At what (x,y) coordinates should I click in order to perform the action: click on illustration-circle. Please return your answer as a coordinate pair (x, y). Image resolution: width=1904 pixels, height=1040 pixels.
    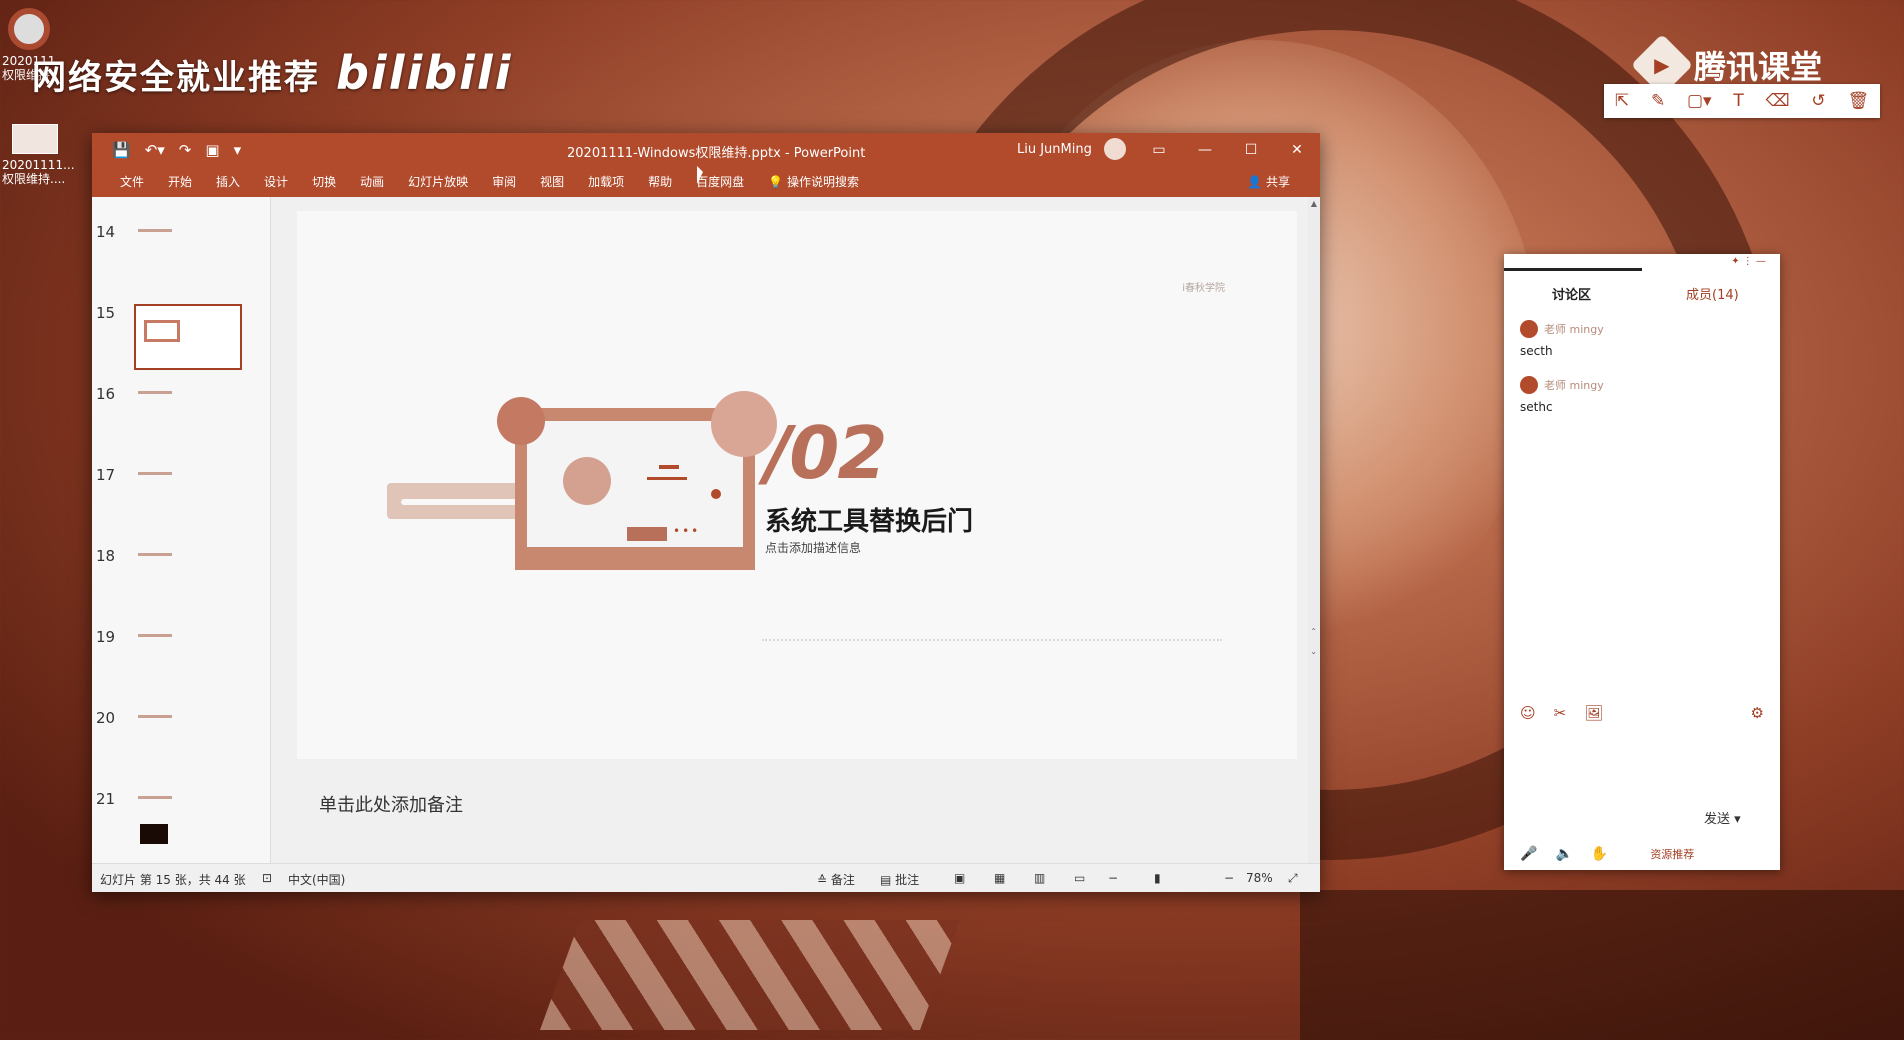
    Looking at the image, I should click on (587, 481).